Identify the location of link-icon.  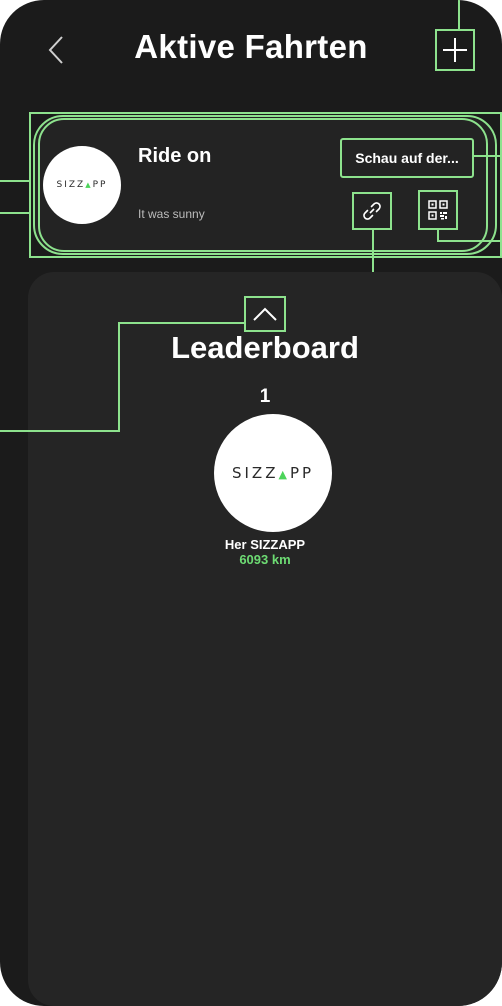
(372, 211).